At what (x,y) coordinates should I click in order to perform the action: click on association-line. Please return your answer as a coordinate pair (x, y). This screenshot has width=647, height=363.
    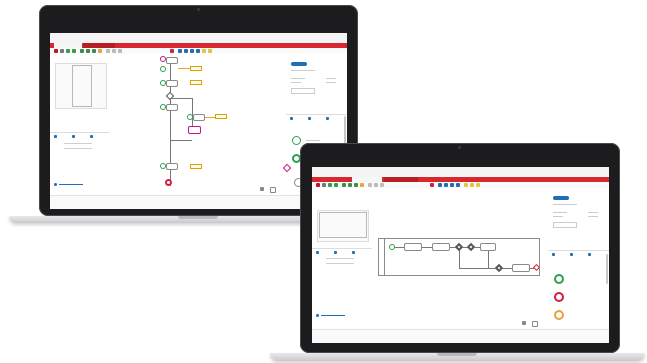
    Looking at the image, I should click on (184, 68).